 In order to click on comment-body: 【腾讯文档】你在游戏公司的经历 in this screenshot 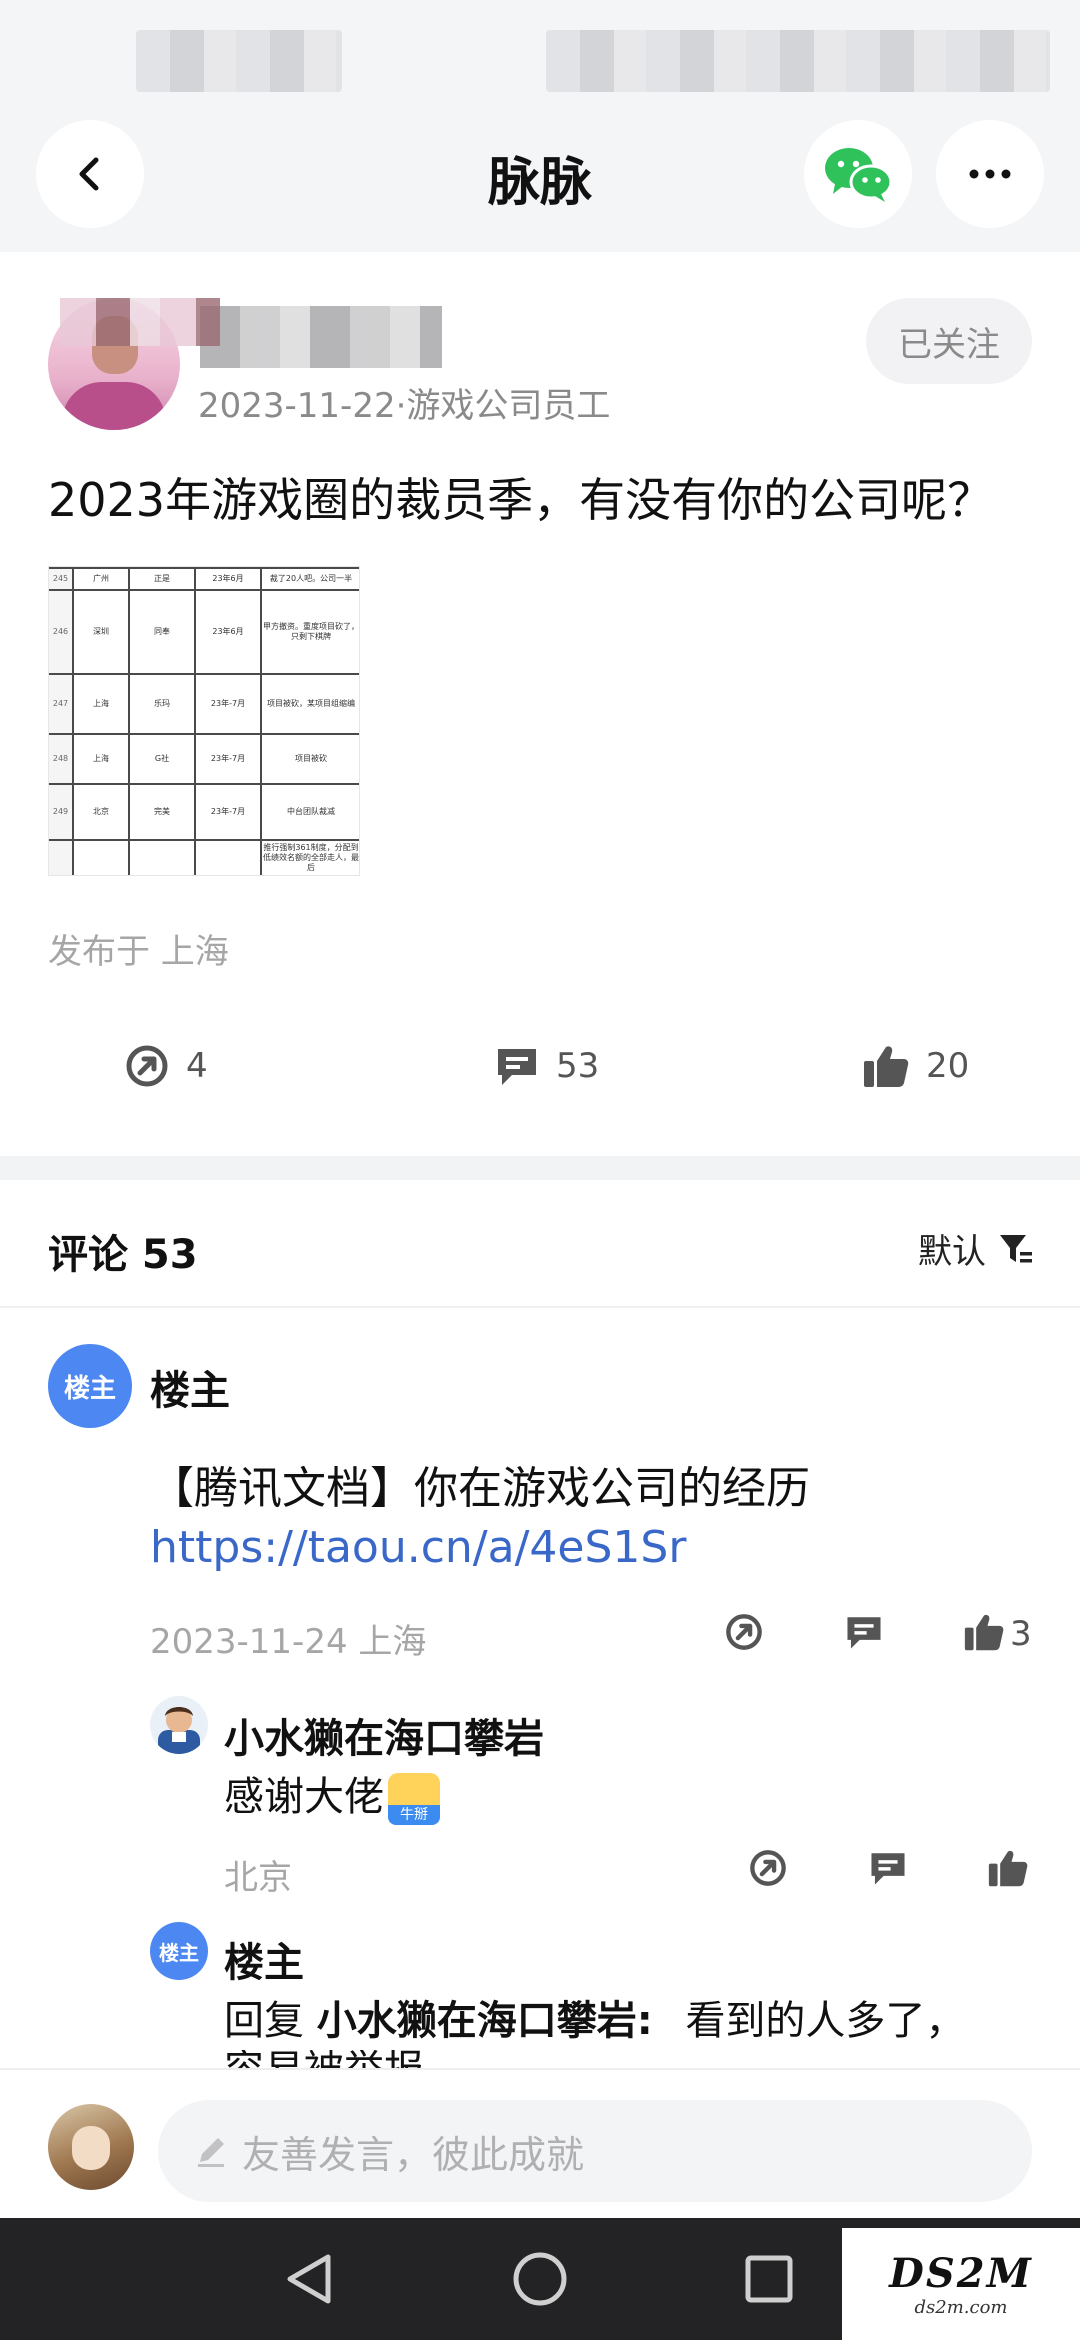, I will do `click(480, 1488)`.